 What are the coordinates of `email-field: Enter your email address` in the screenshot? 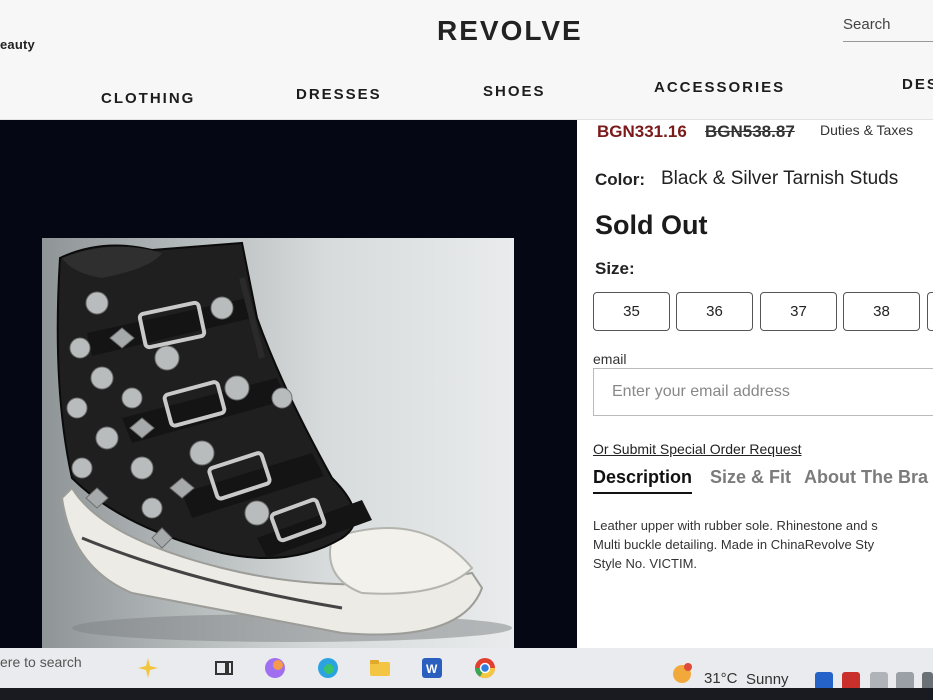 It's located at (763, 392).